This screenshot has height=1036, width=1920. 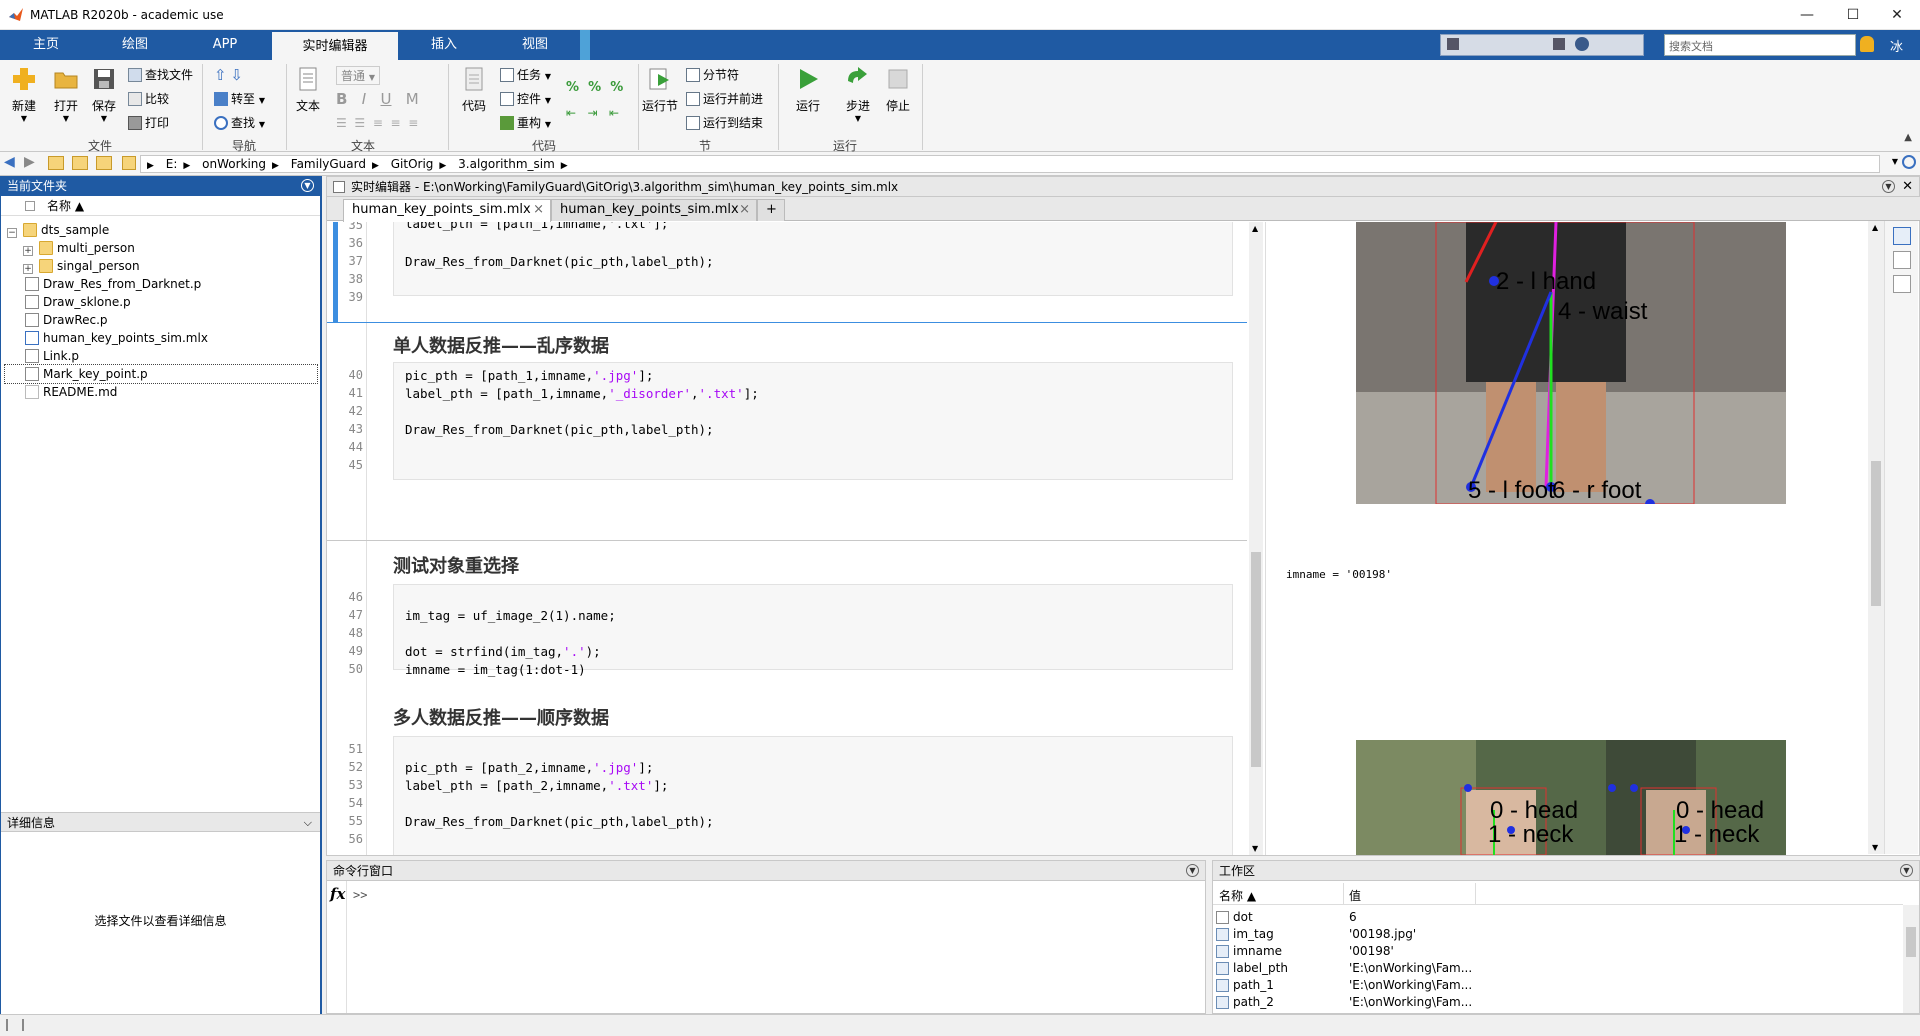 What do you see at coordinates (1867, 44) in the screenshot?
I see `notification-bell-icon` at bounding box center [1867, 44].